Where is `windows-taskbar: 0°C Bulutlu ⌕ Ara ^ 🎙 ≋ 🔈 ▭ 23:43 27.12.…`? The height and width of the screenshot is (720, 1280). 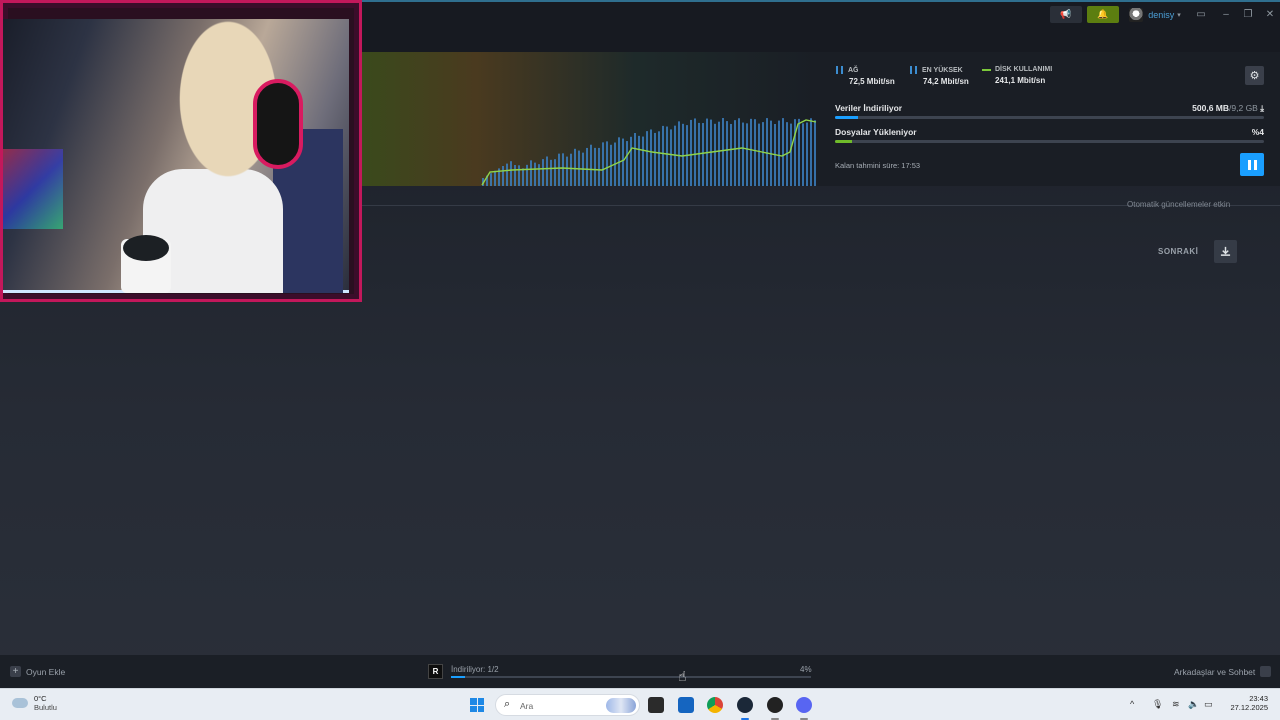
windows-taskbar: 0°C Bulutlu ⌕ Ara ^ 🎙 ≋ 🔈 ▭ 23:43 27.12.… is located at coordinates (640, 704).